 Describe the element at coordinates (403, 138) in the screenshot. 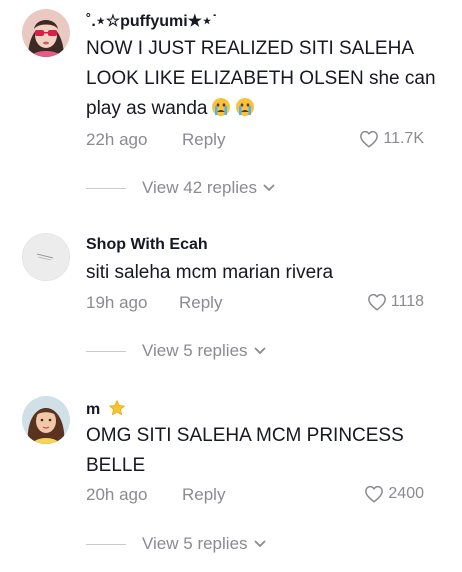

I see `like-count: 11.7K` at that location.